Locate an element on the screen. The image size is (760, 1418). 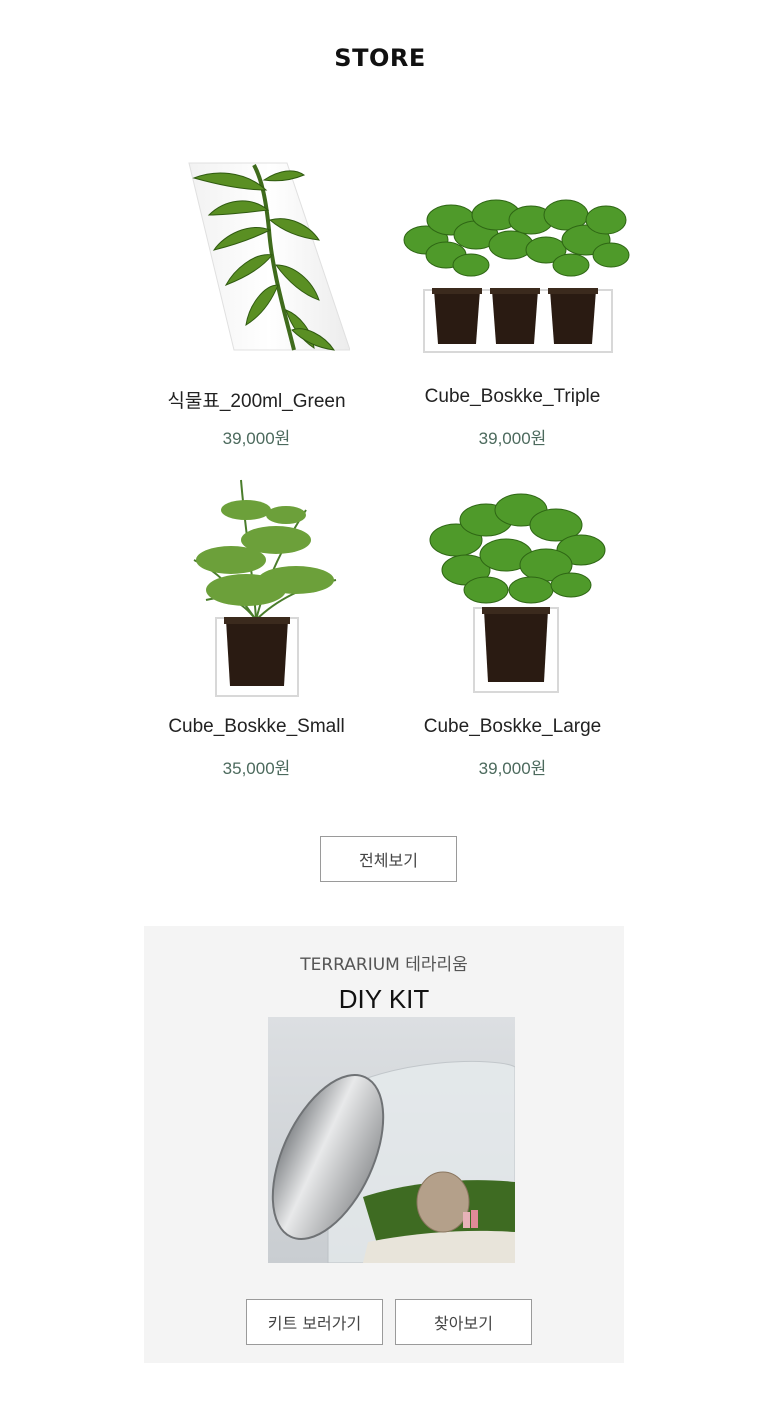
product-name: Cube_Boskke_Small is located at coordinates (256, 727).